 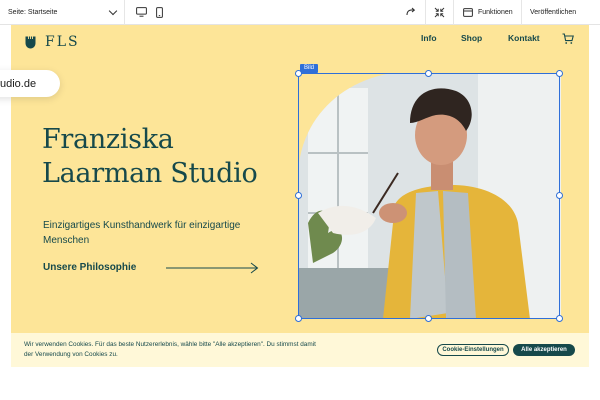 What do you see at coordinates (62, 42) in the screenshot?
I see `logo-text: FLS` at bounding box center [62, 42].